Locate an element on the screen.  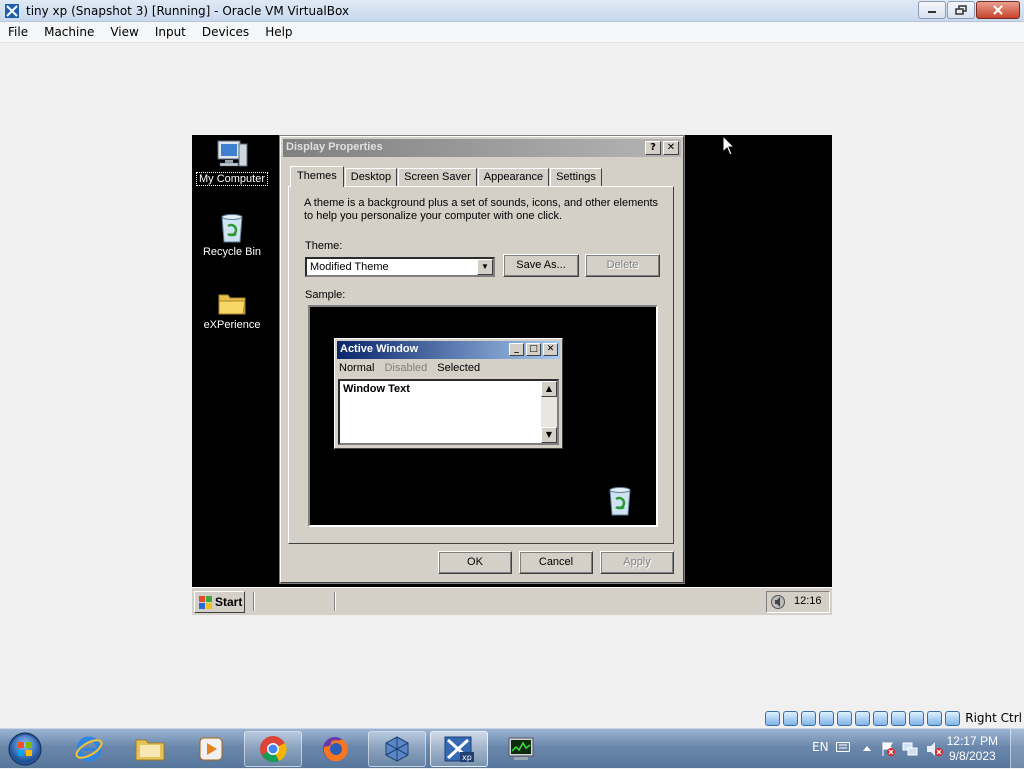
menu-input: Input is located at coordinates (170, 32).